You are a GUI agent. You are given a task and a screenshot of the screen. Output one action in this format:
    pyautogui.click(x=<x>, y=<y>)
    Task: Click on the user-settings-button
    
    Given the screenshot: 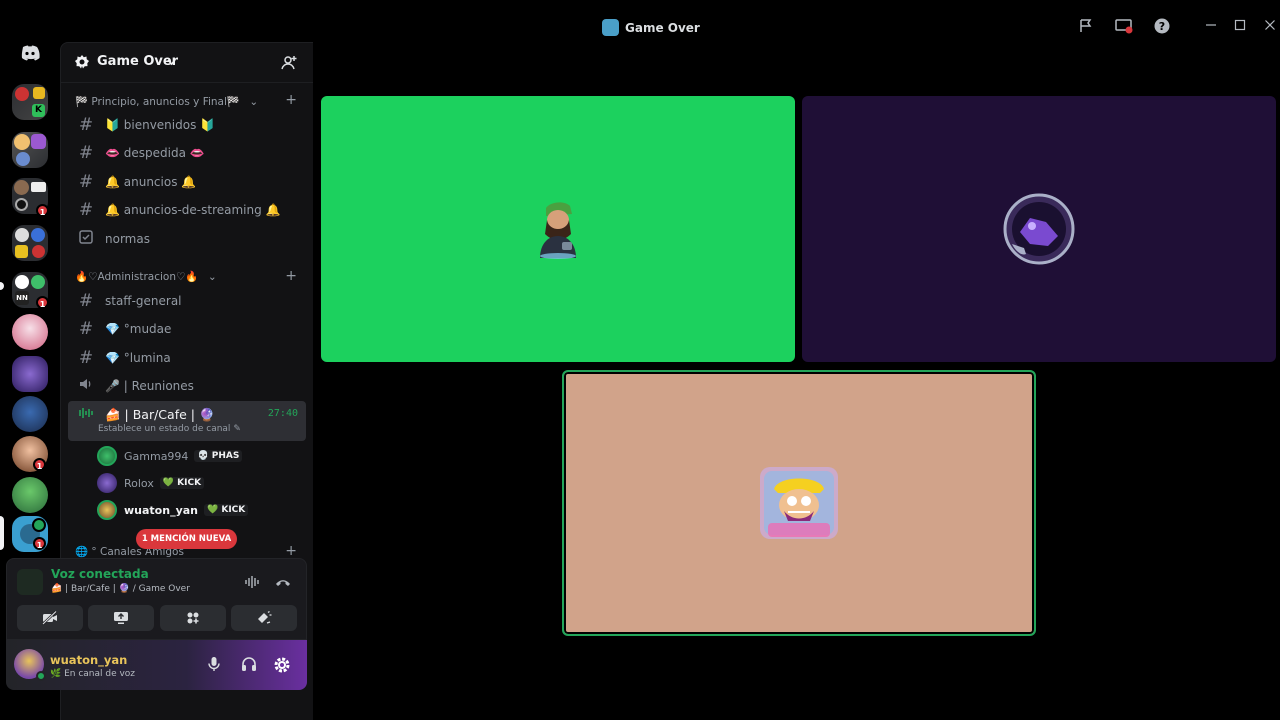 What is the action you would take?
    pyautogui.click(x=282, y=666)
    